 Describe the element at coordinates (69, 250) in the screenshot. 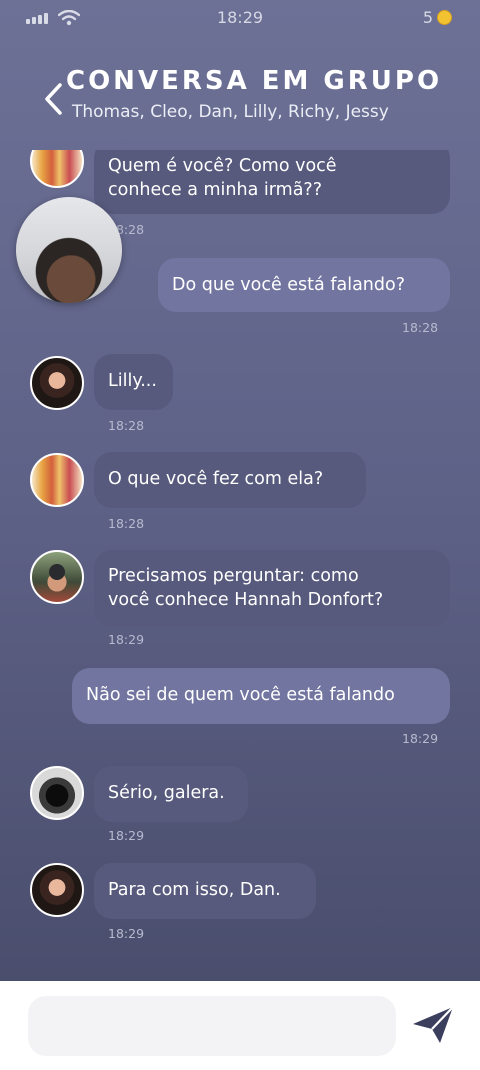

I see `video-call-bubble` at that location.